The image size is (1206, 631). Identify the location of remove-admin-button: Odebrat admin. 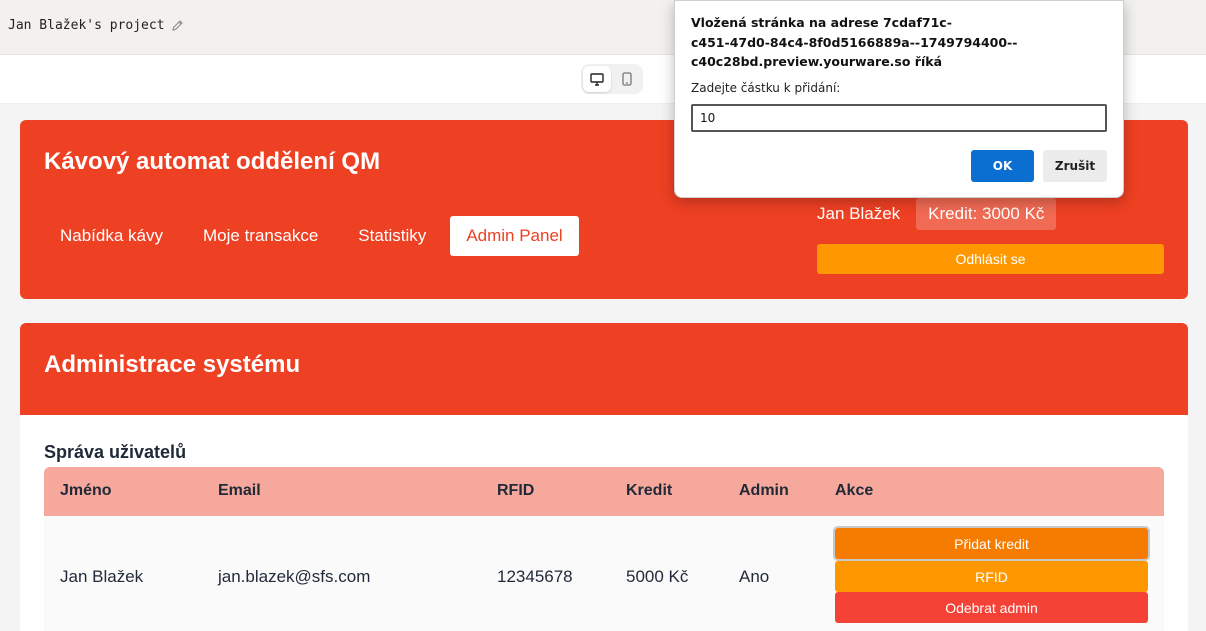
(991, 607).